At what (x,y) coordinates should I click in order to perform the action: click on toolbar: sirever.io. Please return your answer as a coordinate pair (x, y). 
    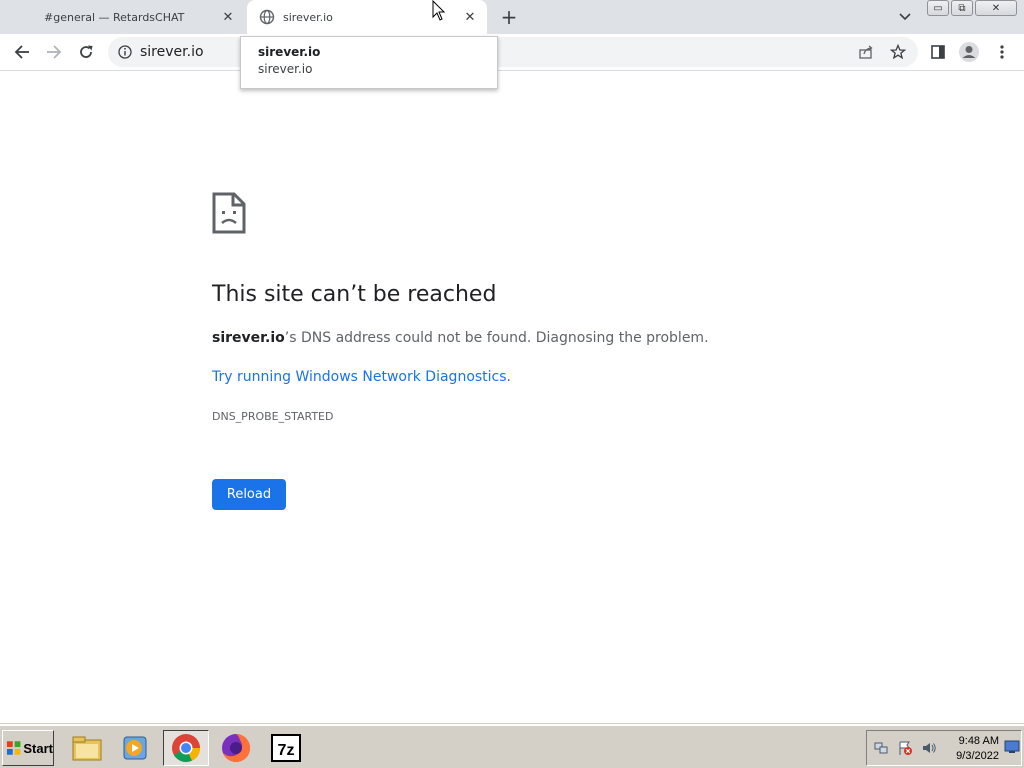
    Looking at the image, I should click on (512, 52).